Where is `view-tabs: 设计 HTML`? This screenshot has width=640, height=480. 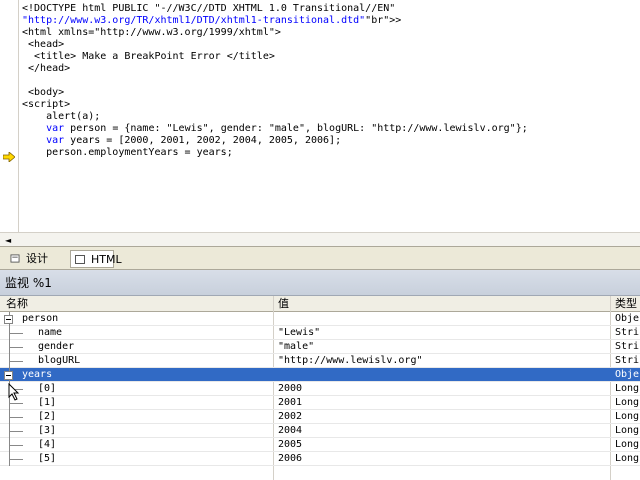
view-tabs: 设计 HTML is located at coordinates (320, 258).